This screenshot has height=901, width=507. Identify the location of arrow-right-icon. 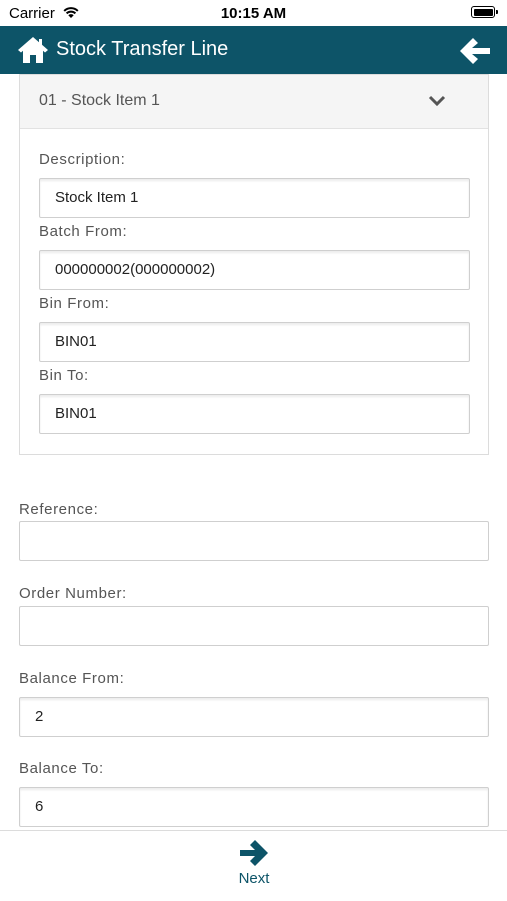
(254, 853).